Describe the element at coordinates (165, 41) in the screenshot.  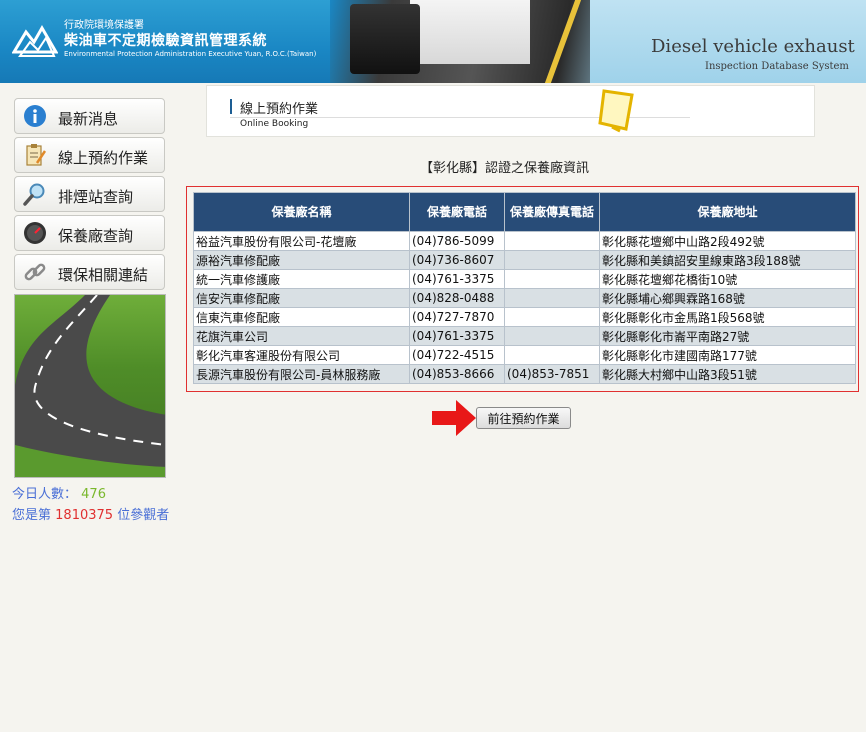
I see `header-title: 柴油車不定期檢驗資訊管理系統` at that location.